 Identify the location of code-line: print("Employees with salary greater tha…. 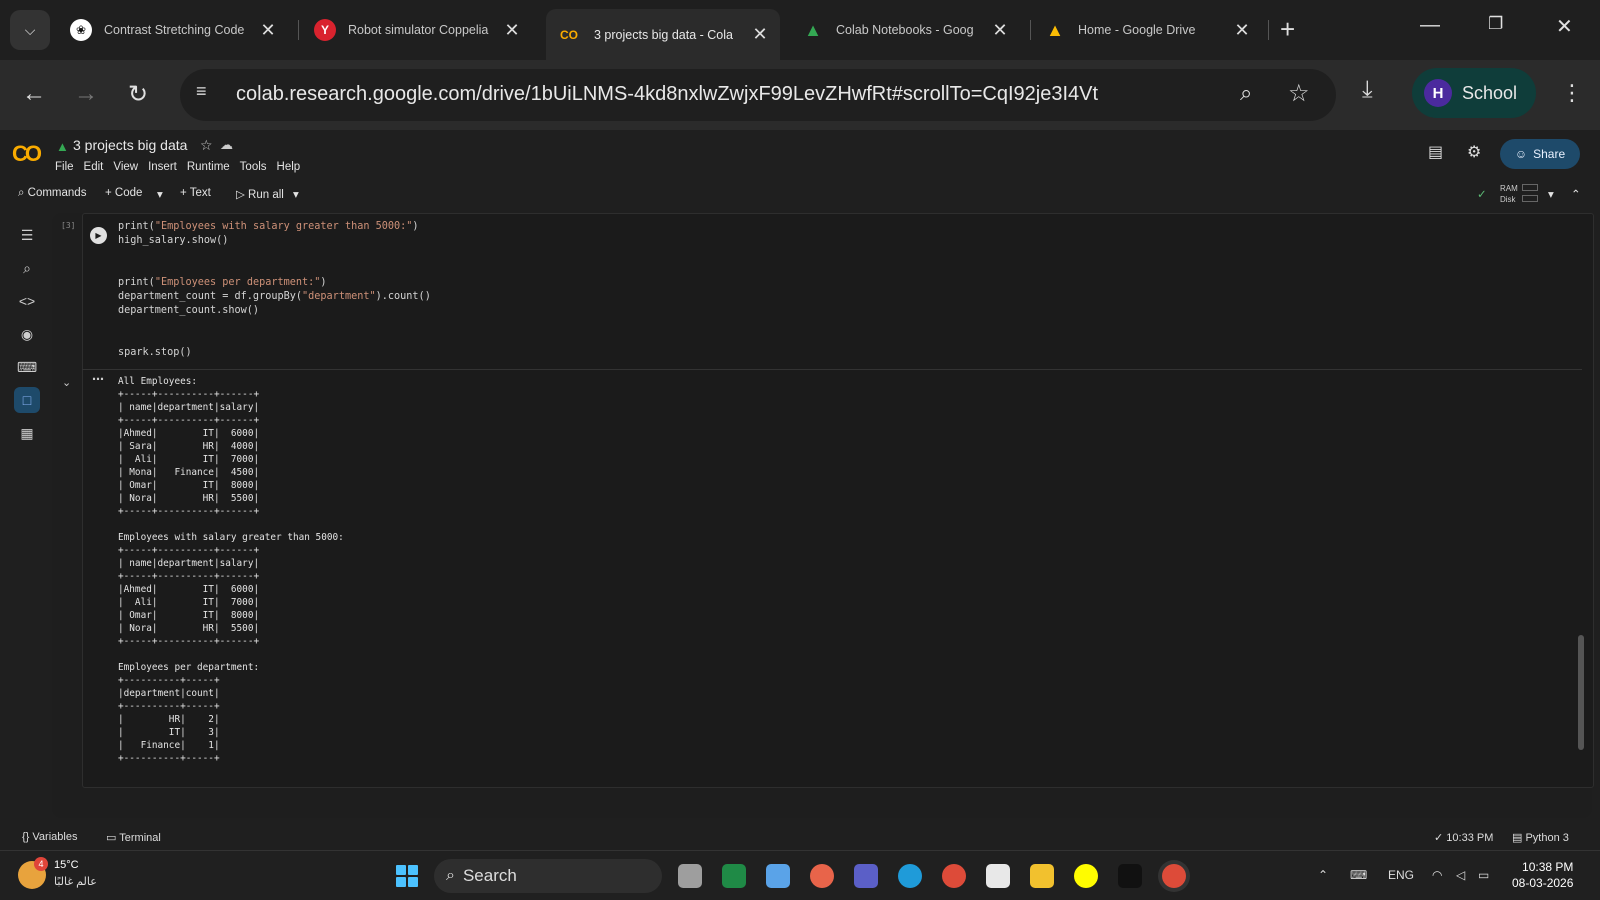
(274, 227).